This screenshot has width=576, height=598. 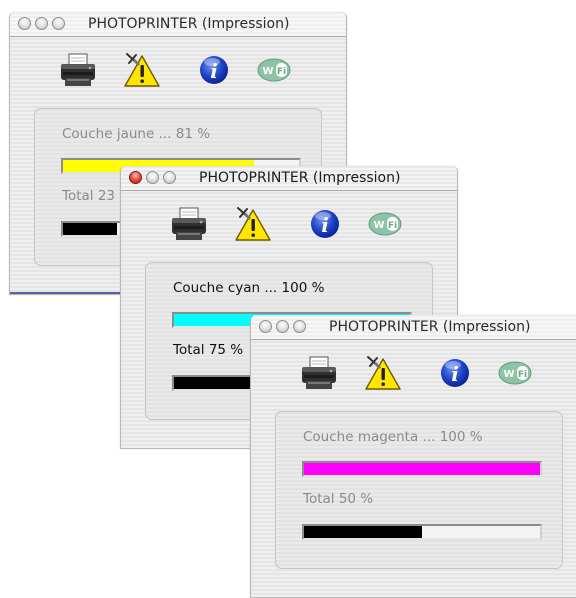 I want to click on total-progress-label: Total 23, so click(x=88, y=196).